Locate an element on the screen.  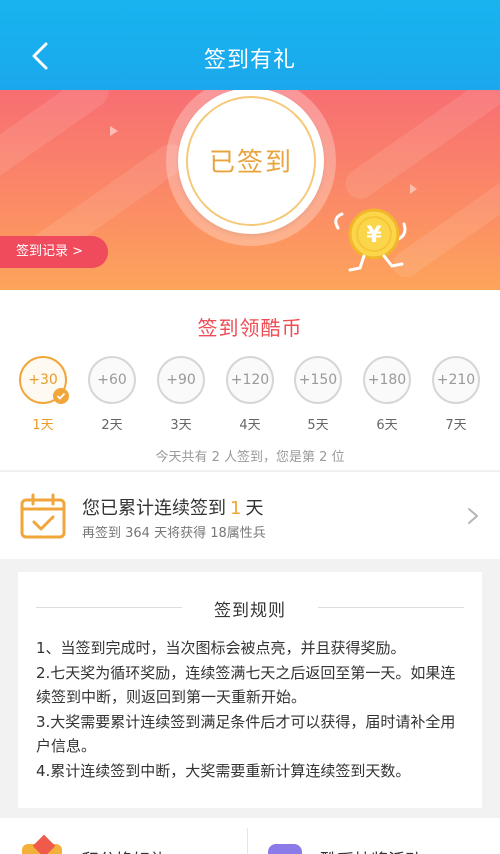
today-sign-info: 今天共有 2 人签到，您是第 2 位 is located at coordinates (250, 457).